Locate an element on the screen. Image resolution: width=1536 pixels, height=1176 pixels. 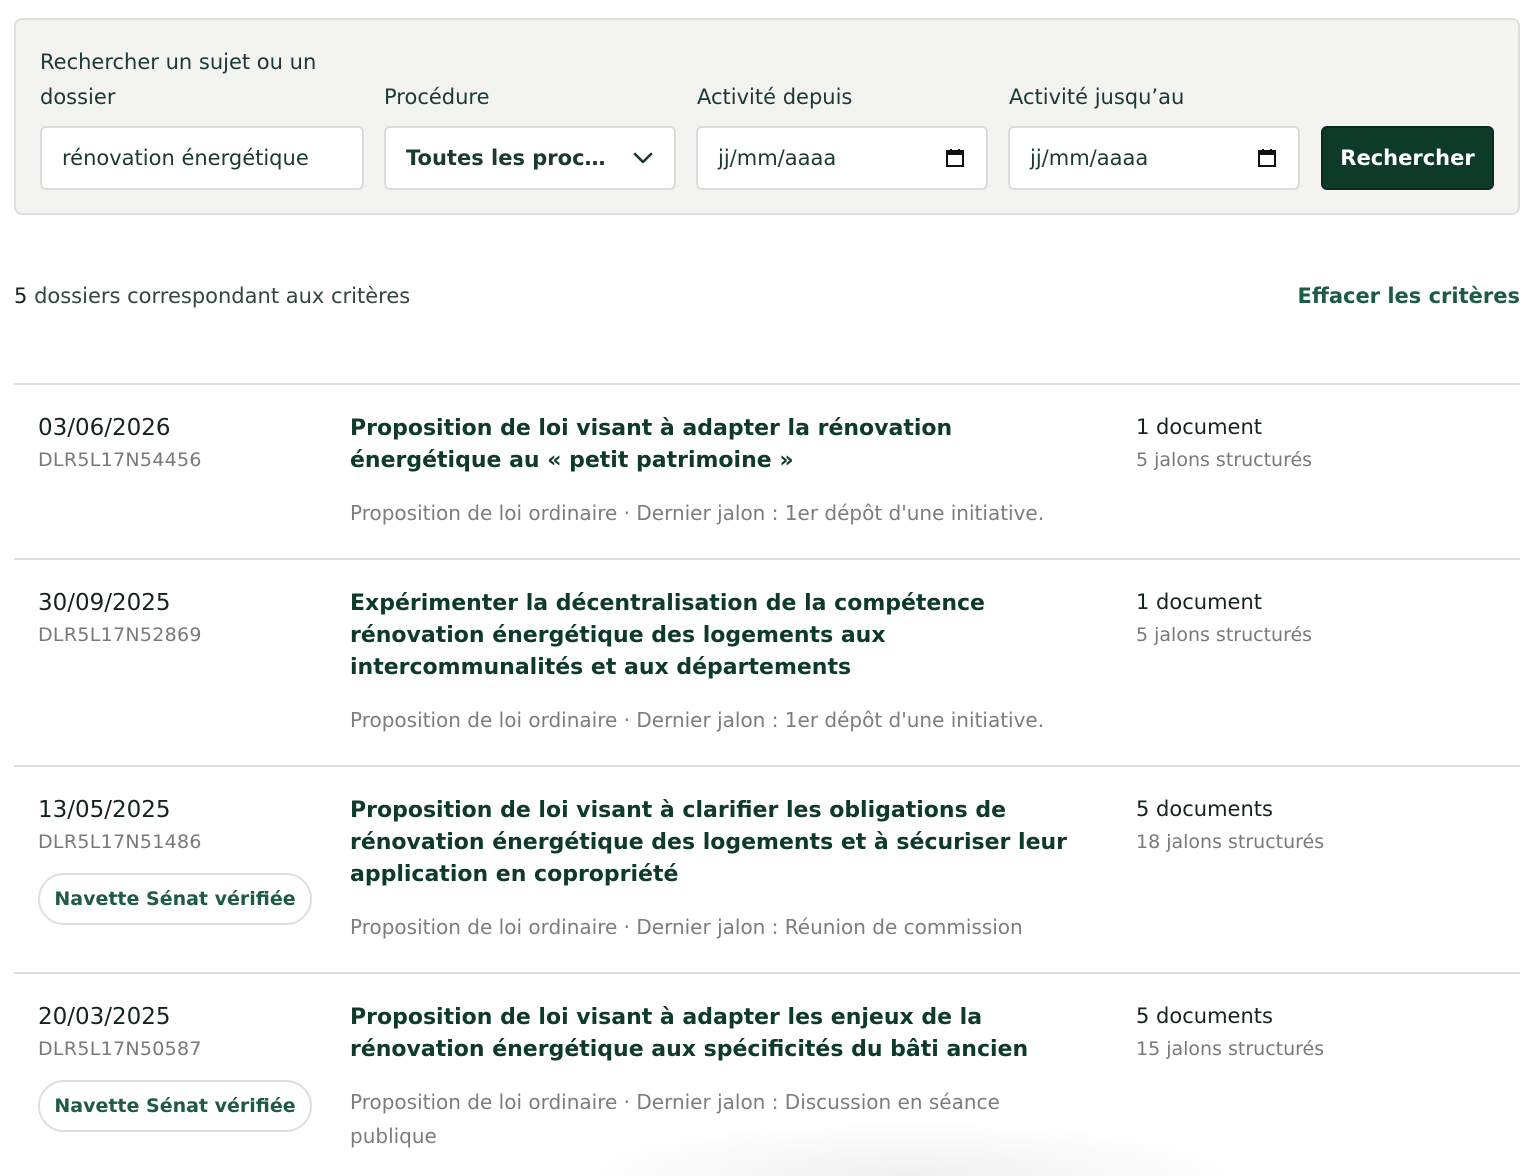
result-count-number: 5 is located at coordinates (21, 296).